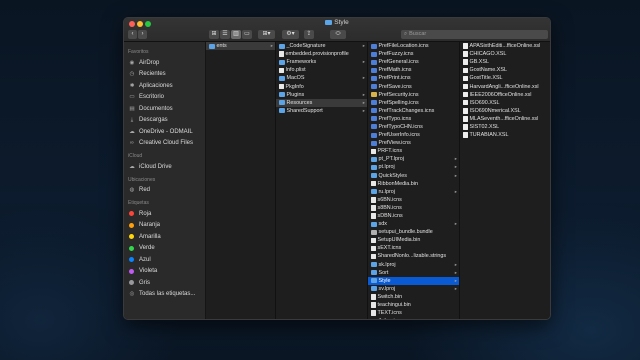 The width and height of the screenshot is (640, 360). I want to click on file-row: ents ▸, so click(240, 46).